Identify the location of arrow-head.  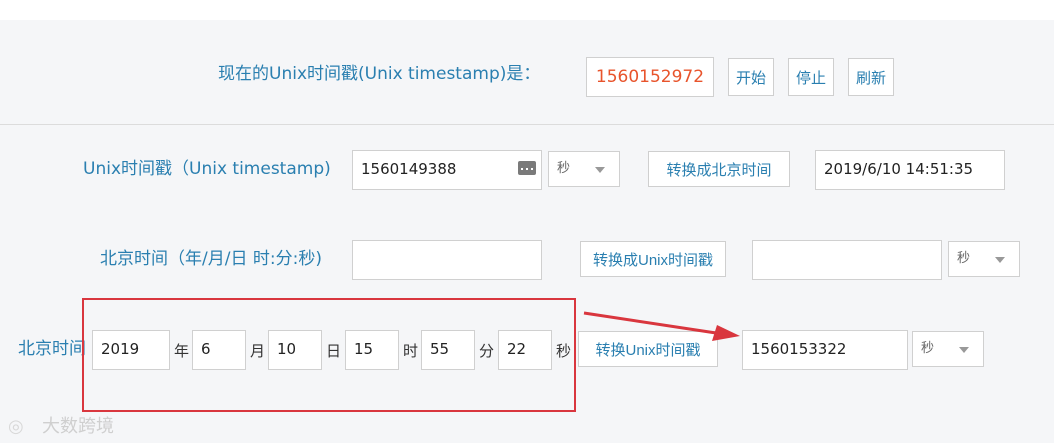
(726, 333).